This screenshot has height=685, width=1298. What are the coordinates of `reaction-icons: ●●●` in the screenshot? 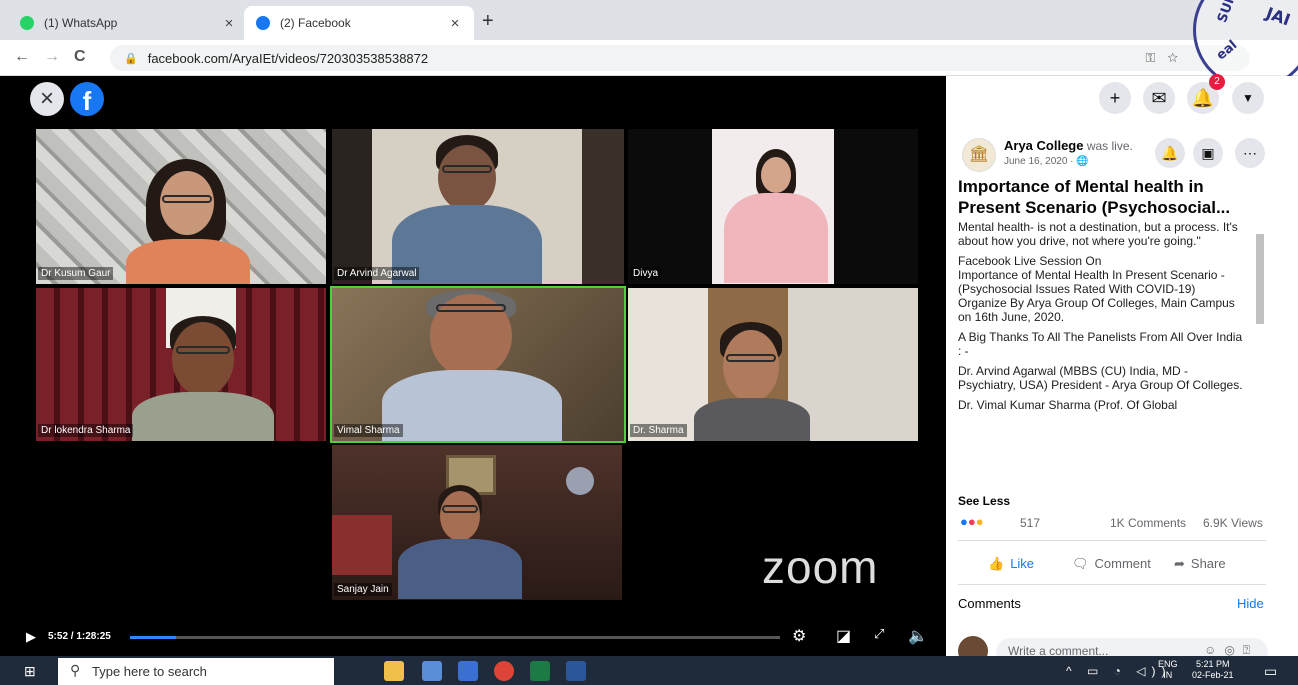 It's located at (972, 521).